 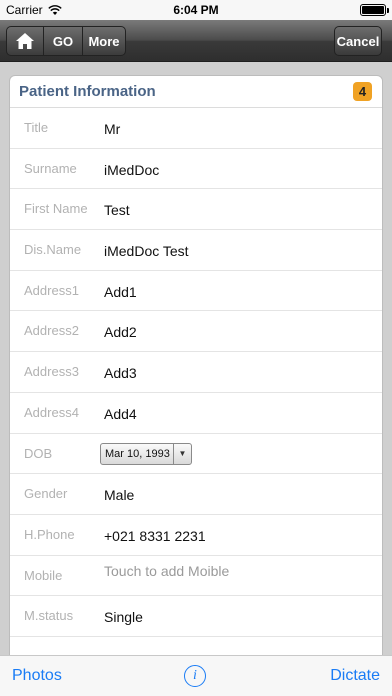 What do you see at coordinates (196, 250) in the screenshot?
I see `field-row-display-name: Dis.Name iMedDoc Test` at bounding box center [196, 250].